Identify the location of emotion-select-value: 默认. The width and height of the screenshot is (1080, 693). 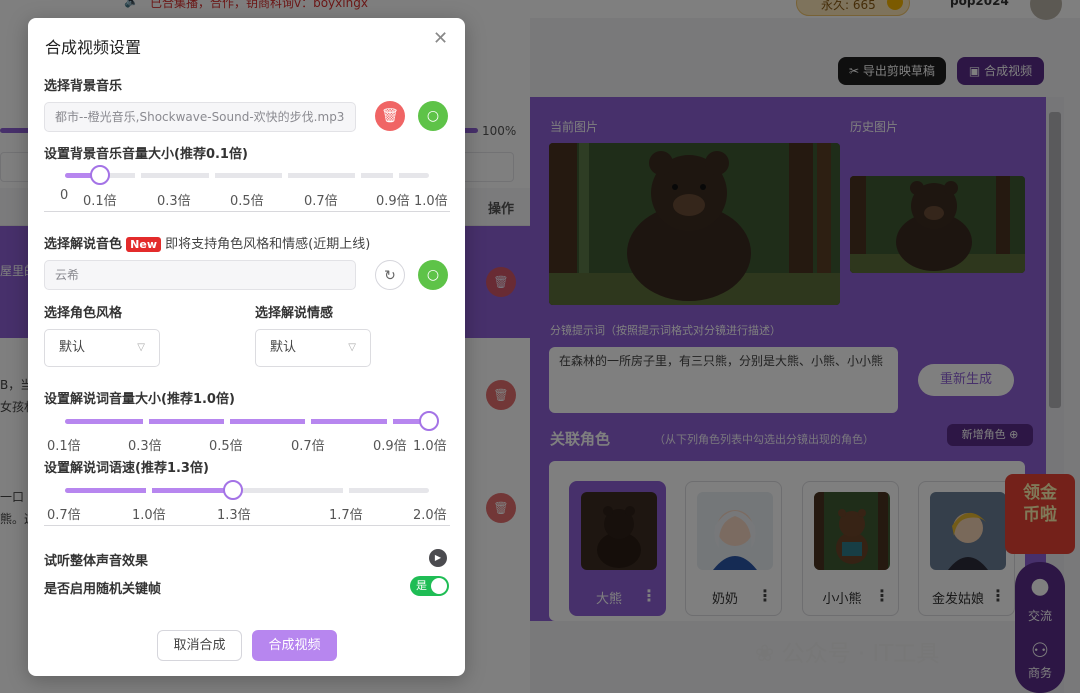
(283, 347).